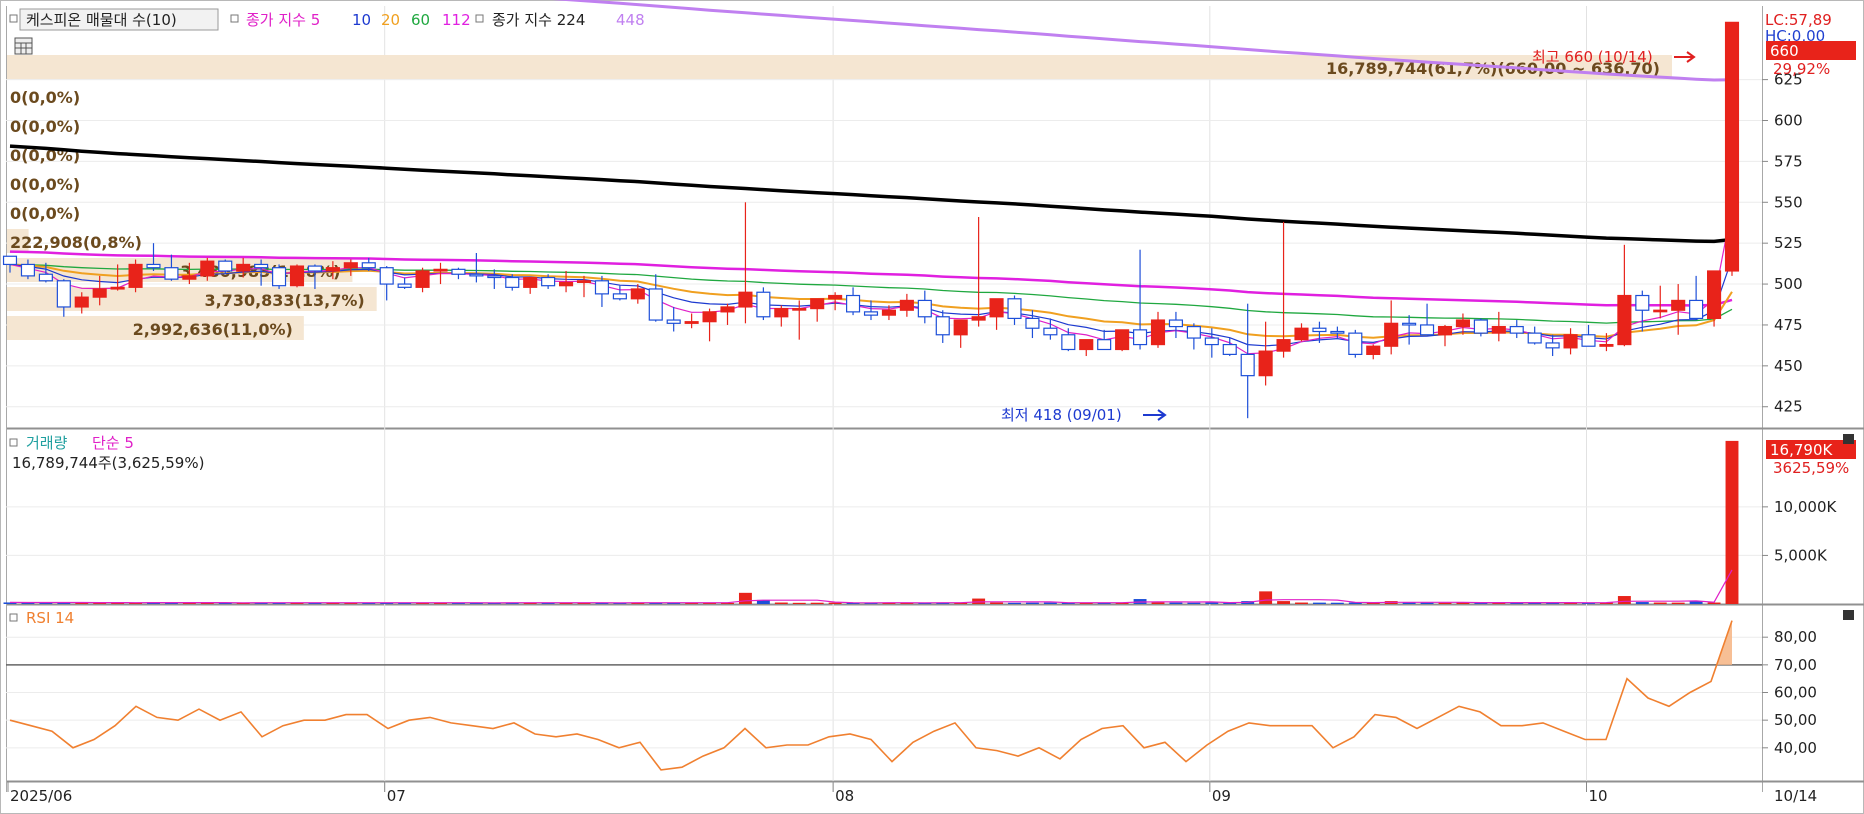  What do you see at coordinates (1795, 693) in the screenshot?
I see `rsi-tick-label: 60,00` at bounding box center [1795, 693].